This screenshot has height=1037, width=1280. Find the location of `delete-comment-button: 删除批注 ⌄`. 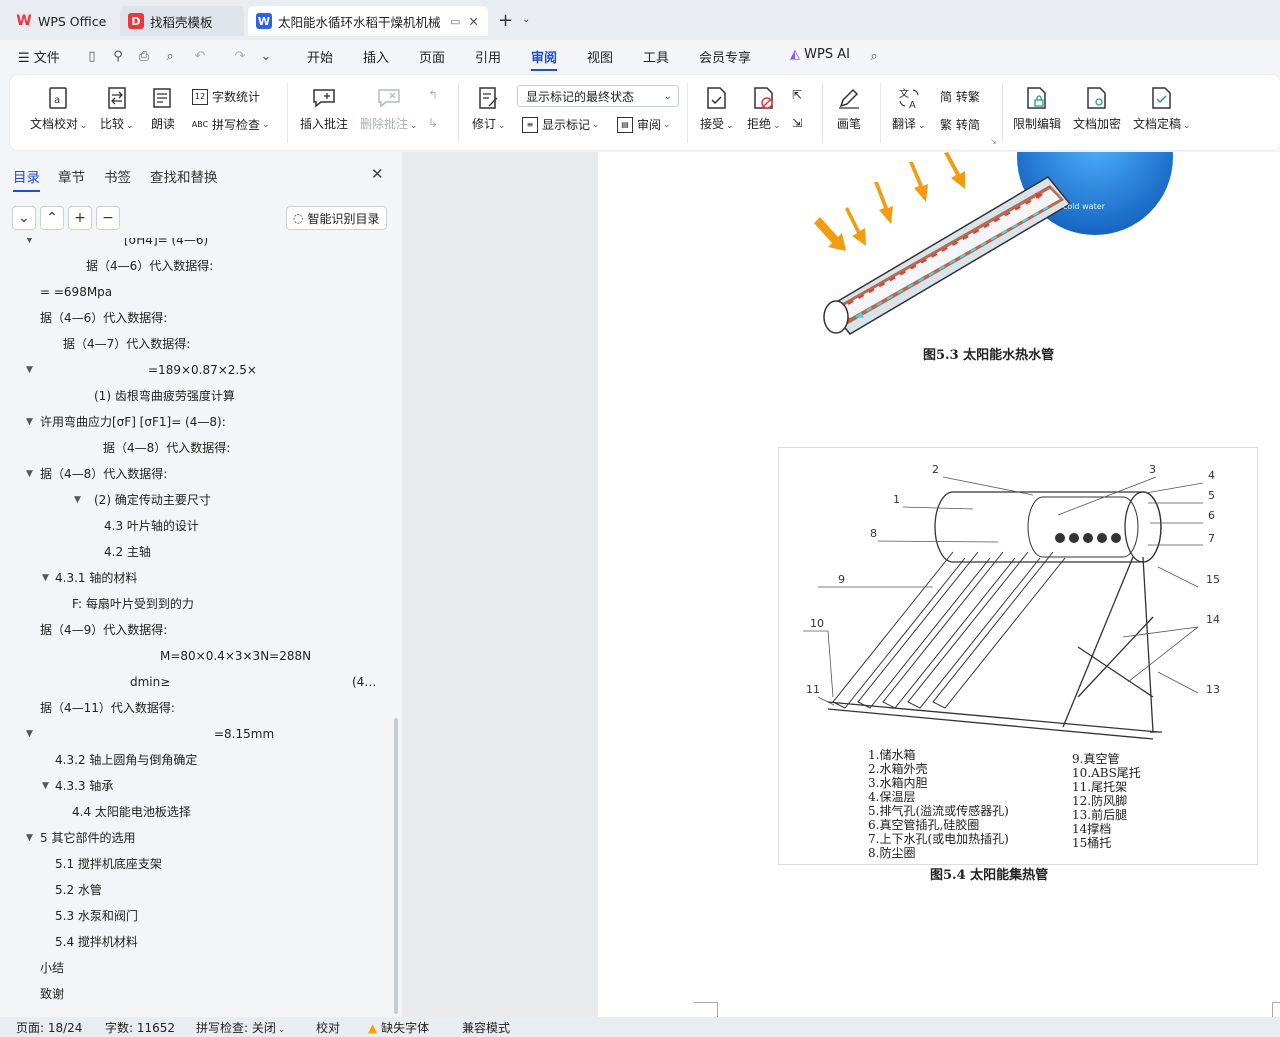

delete-comment-button: 删除批注 ⌄ is located at coordinates (389, 108).